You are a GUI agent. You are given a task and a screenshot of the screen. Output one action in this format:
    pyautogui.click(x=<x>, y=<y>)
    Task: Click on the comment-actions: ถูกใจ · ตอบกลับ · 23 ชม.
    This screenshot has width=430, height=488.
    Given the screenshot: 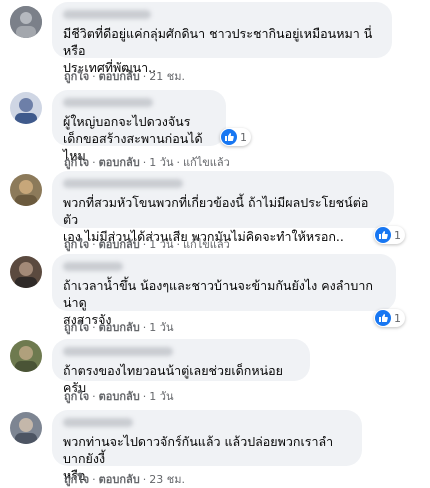 What is the action you would take?
    pyautogui.click(x=124, y=479)
    